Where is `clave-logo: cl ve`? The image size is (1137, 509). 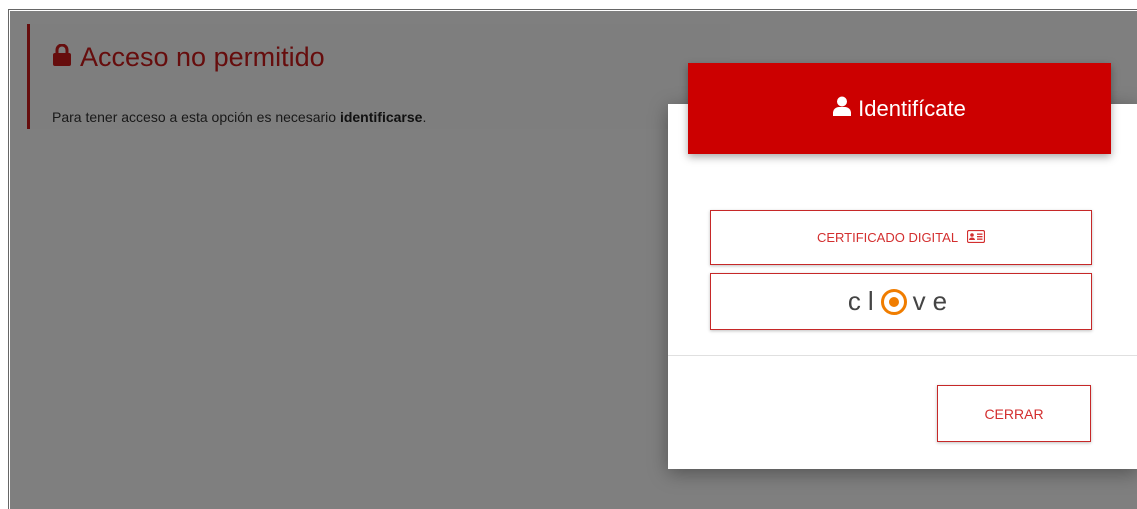 clave-logo: cl ve is located at coordinates (901, 301).